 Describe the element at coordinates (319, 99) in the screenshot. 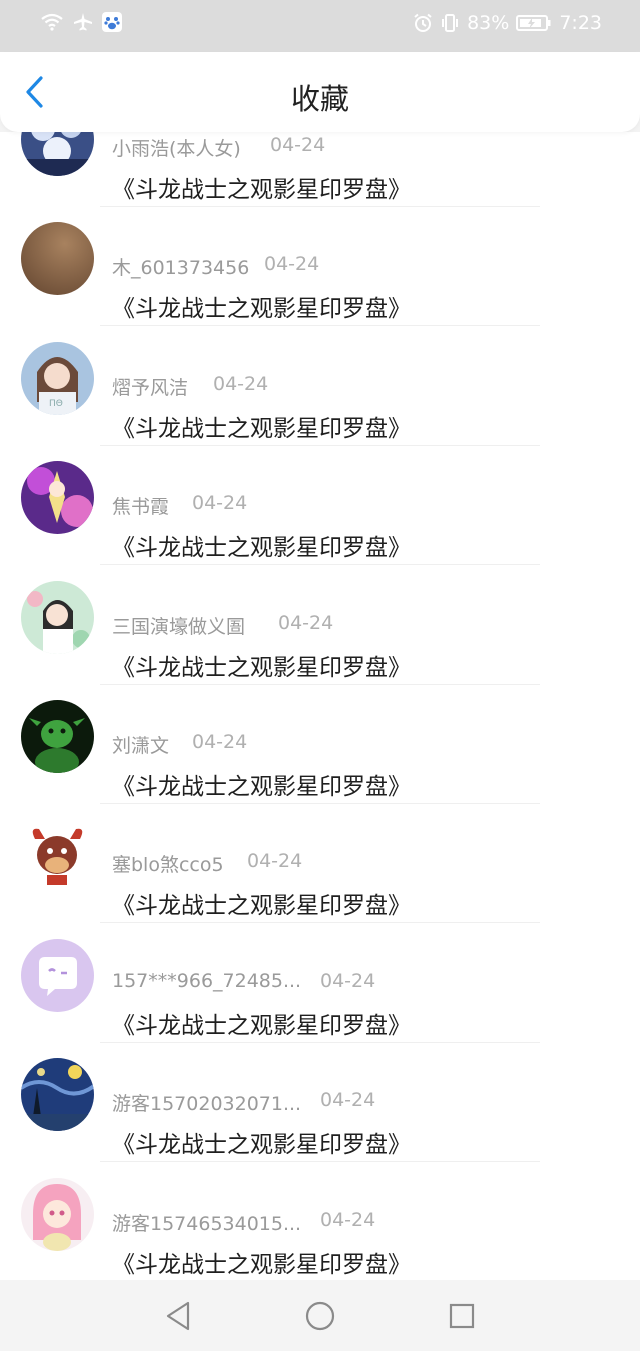

I see `page-title: 收藏` at that location.